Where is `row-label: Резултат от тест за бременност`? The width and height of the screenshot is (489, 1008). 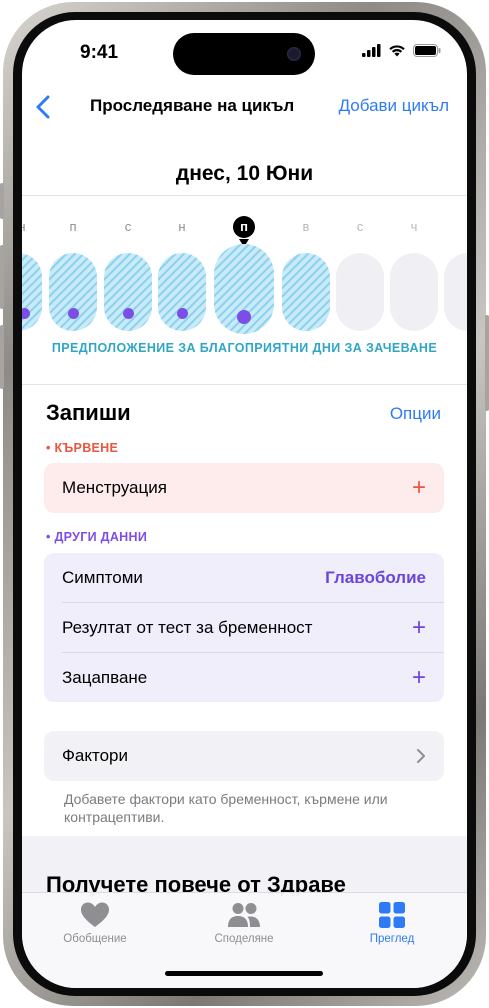 row-label: Резултат от тест за бременност is located at coordinates (187, 627).